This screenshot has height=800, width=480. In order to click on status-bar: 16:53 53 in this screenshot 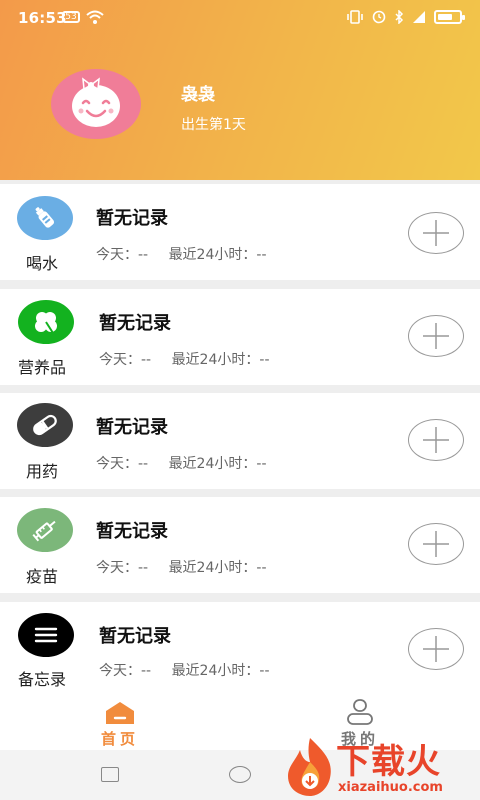, I will do `click(240, 18)`.